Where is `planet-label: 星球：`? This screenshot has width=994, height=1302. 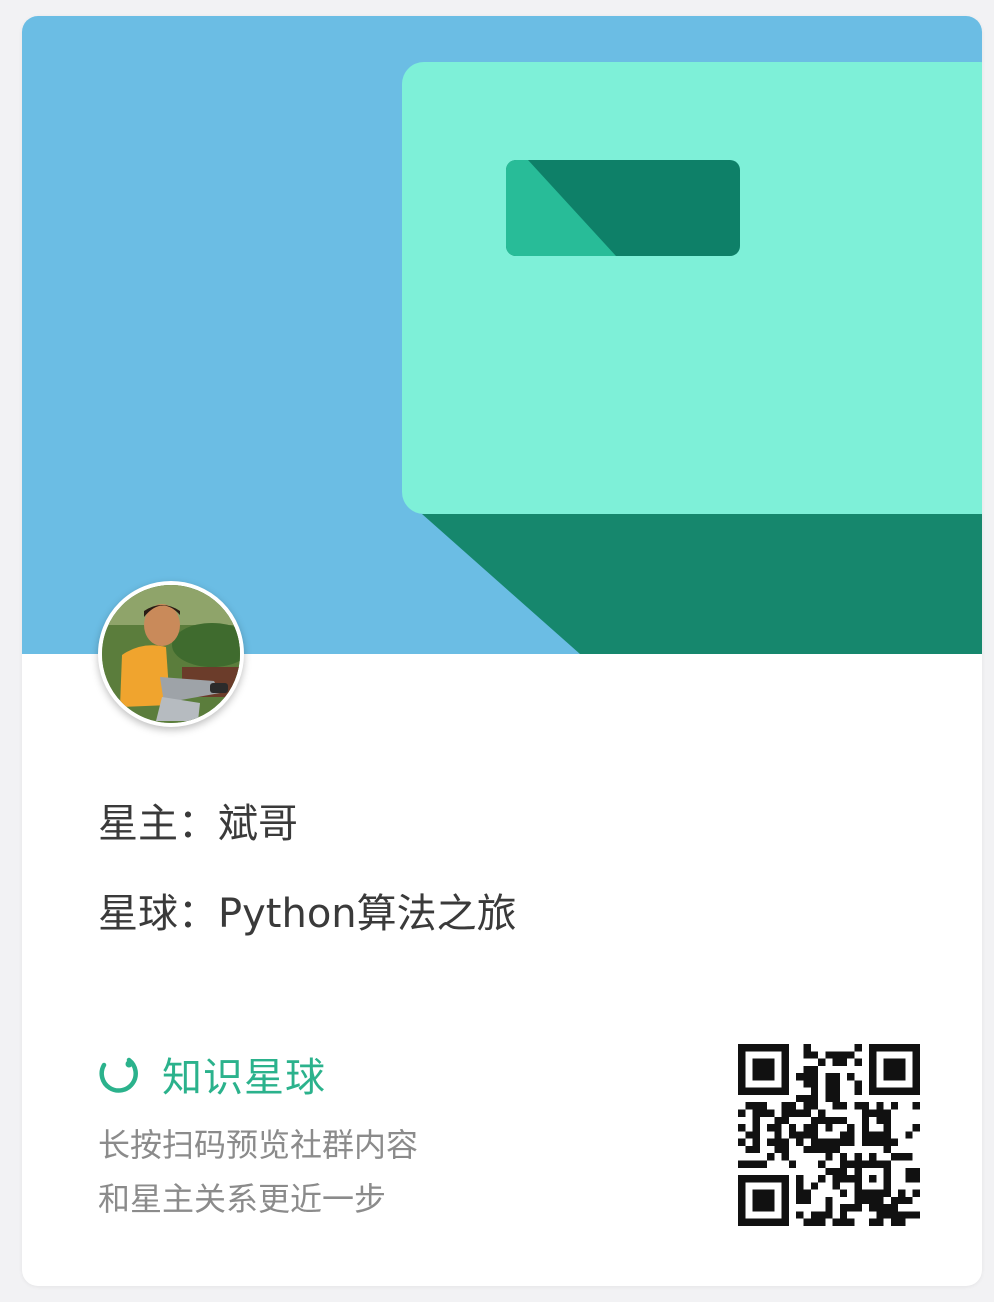
planet-label: 星球： is located at coordinates (158, 914).